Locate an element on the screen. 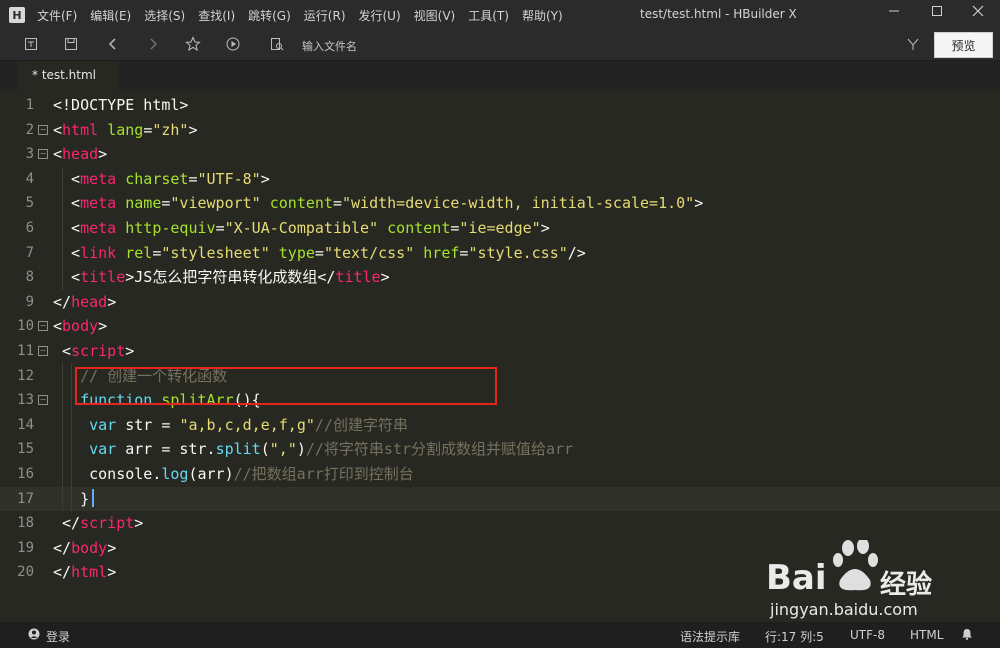 This screenshot has width=1000, height=648. code-text: </head> is located at coordinates (85, 301).